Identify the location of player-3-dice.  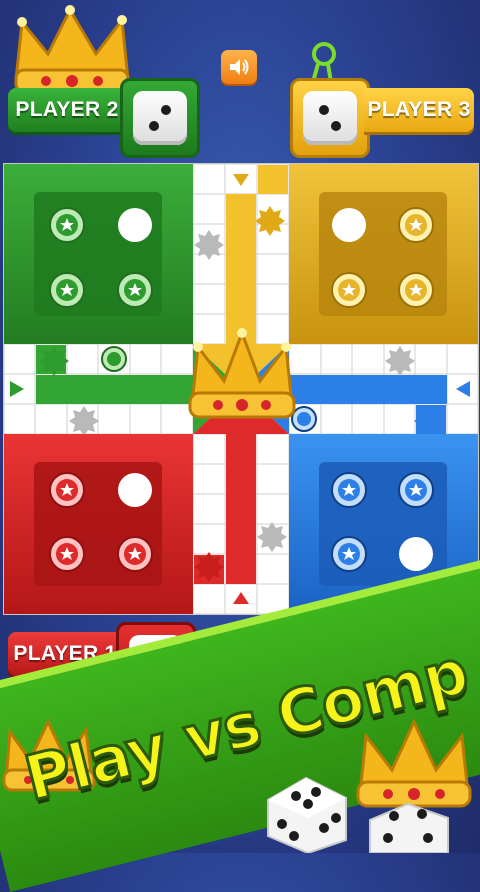
(330, 118).